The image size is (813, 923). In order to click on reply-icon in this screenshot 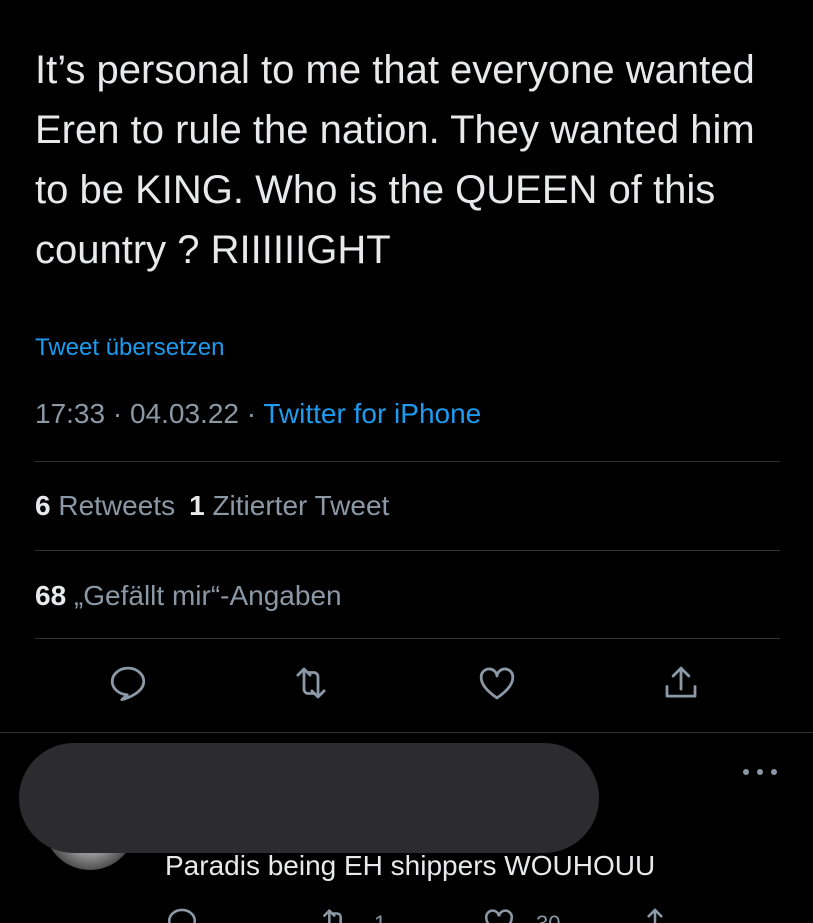, I will do `click(128, 683)`.